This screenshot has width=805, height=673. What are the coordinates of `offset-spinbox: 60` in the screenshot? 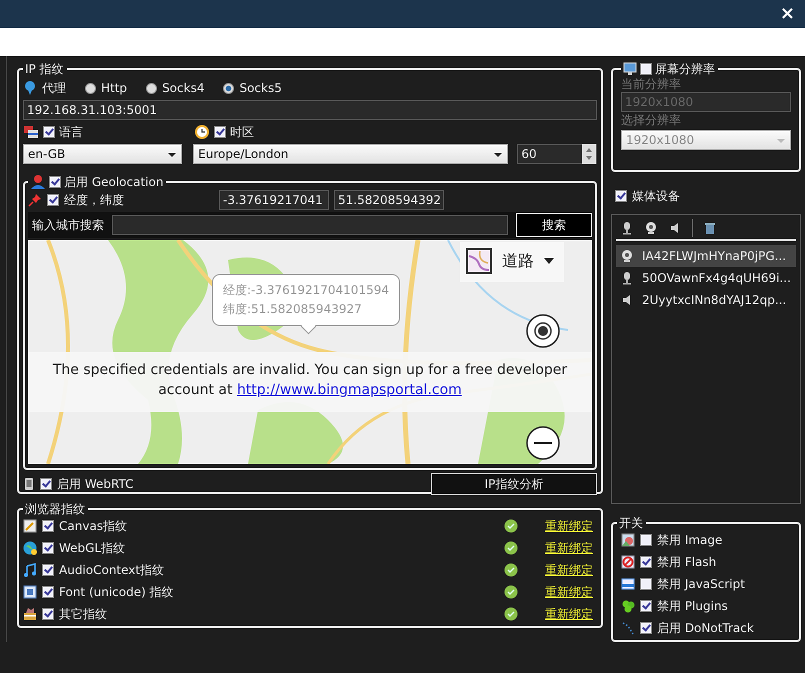 It's located at (557, 154).